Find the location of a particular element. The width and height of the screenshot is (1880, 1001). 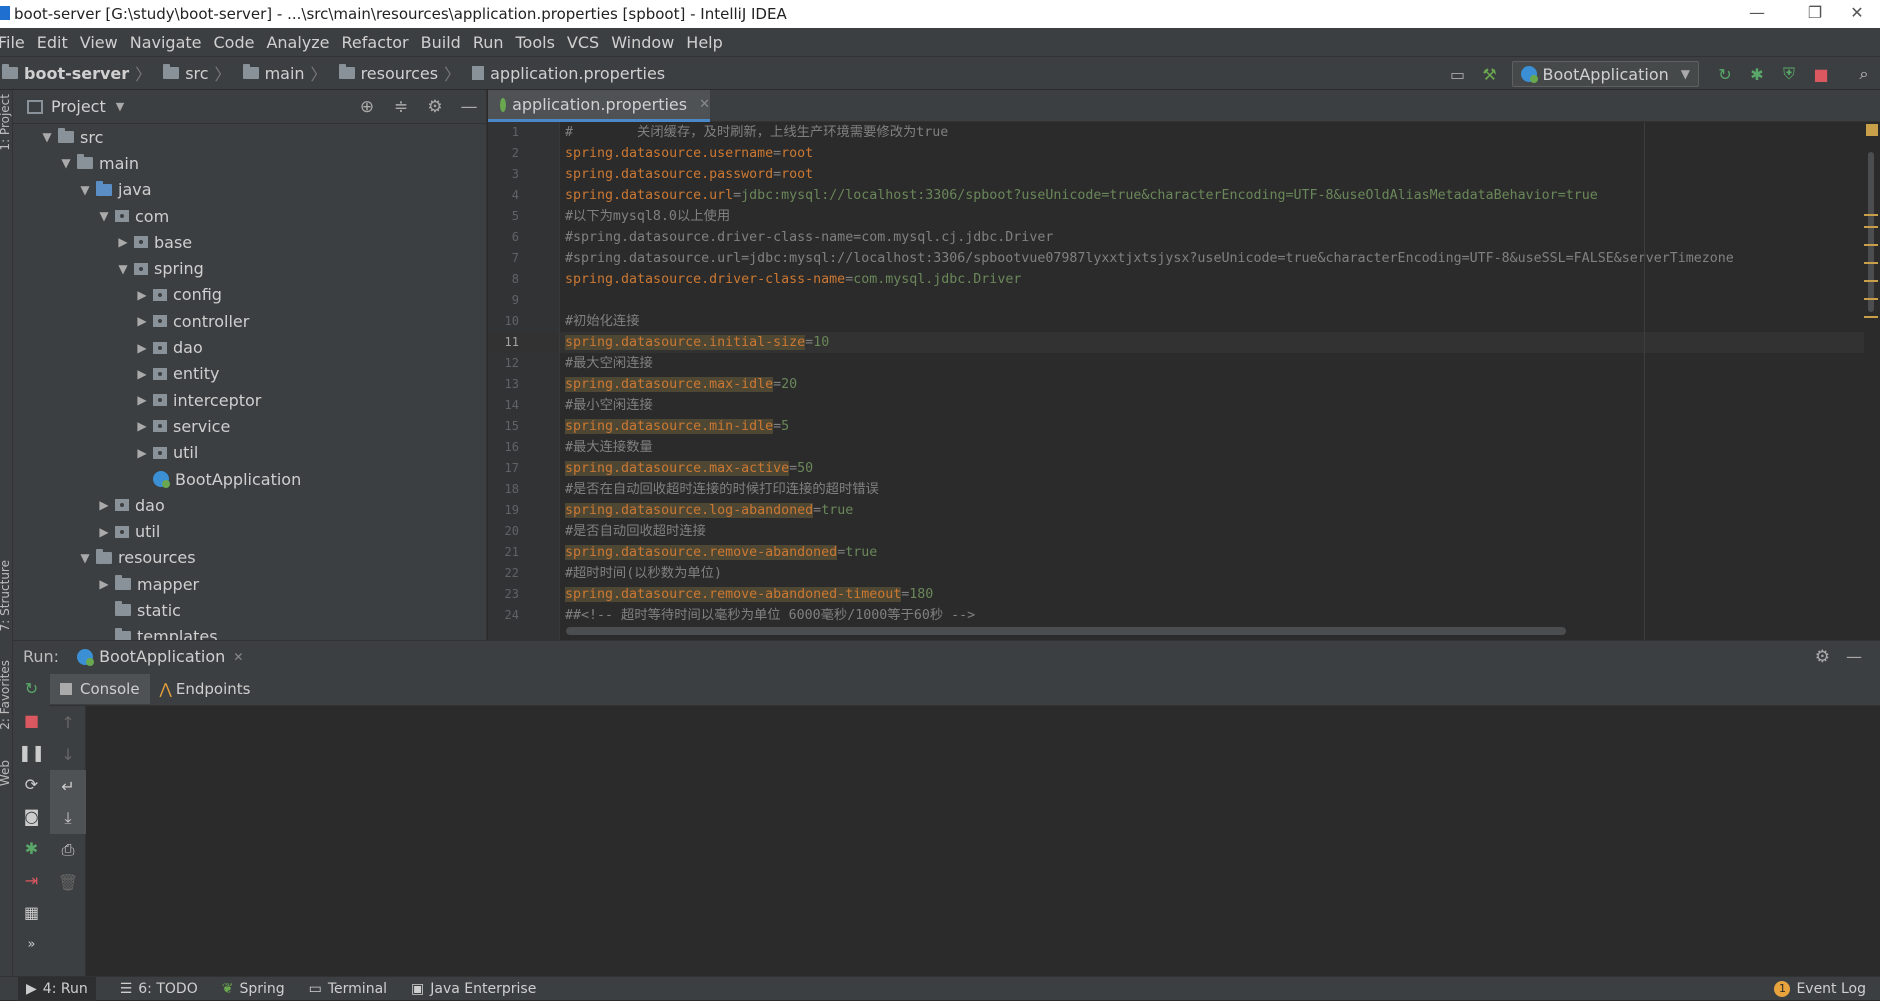

code-line: spring.datasource.log-abandoned=true is located at coordinates (1220, 510).